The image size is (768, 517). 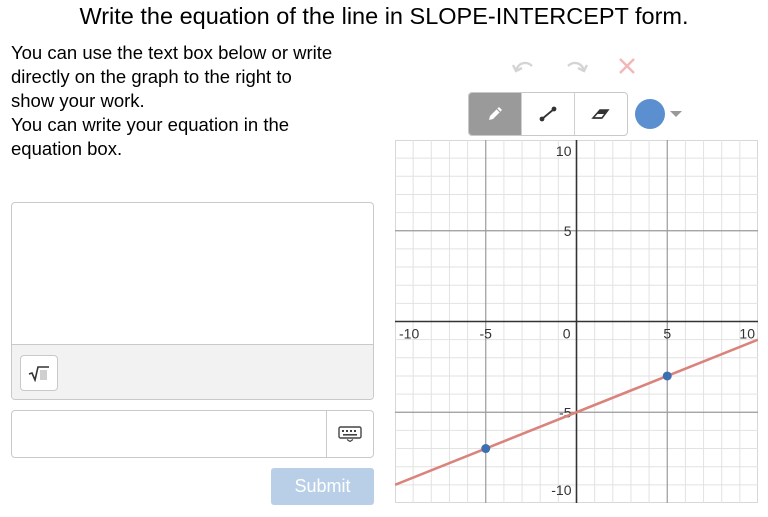 I want to click on line-segment-icon, so click(x=548, y=114).